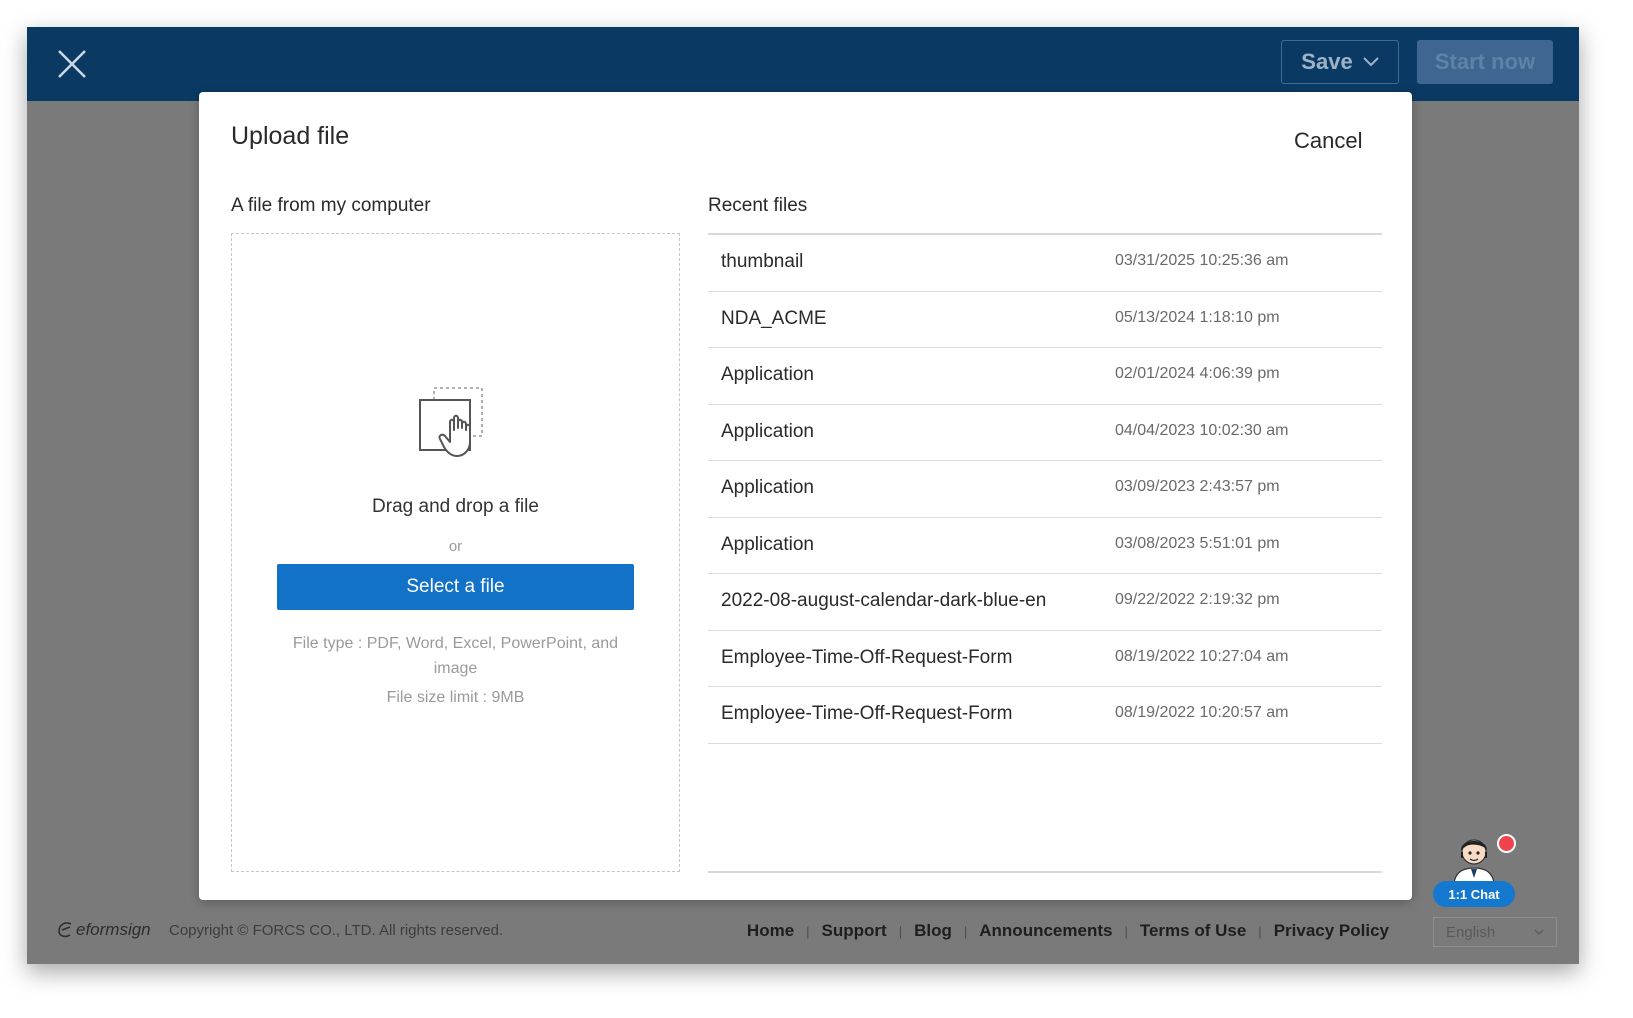  What do you see at coordinates (758, 205) in the screenshot?
I see `recent-files-heading: Recent files` at bounding box center [758, 205].